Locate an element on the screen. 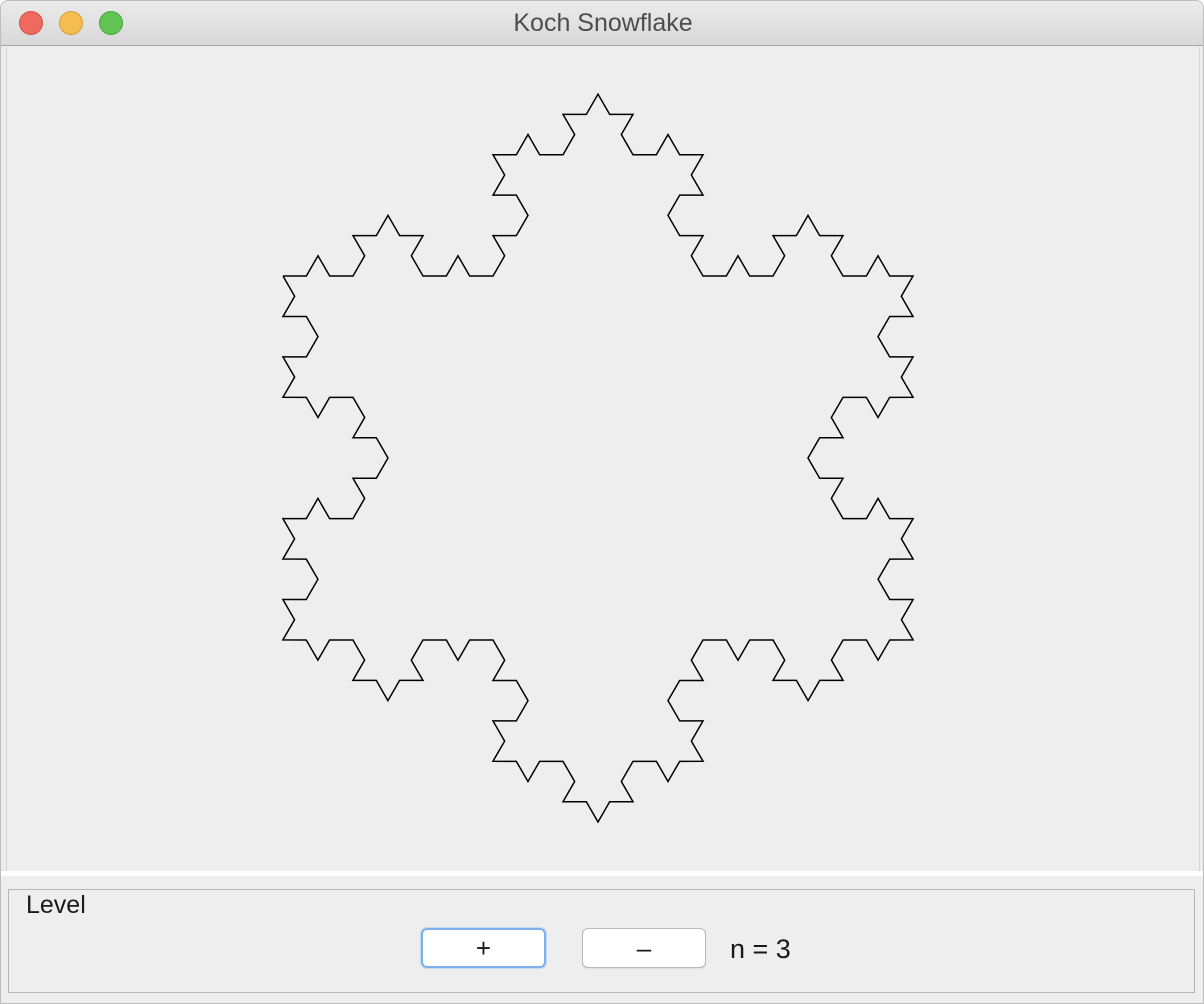  window-title: Koch Snowflake is located at coordinates (603, 23).